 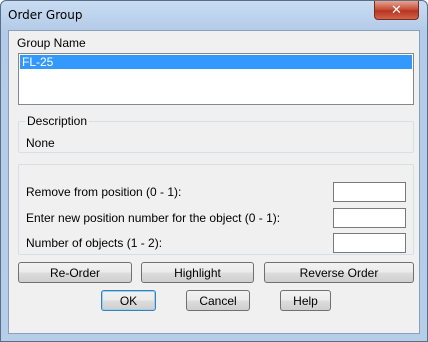 I want to click on highlight-button: Highlight, so click(x=197, y=272).